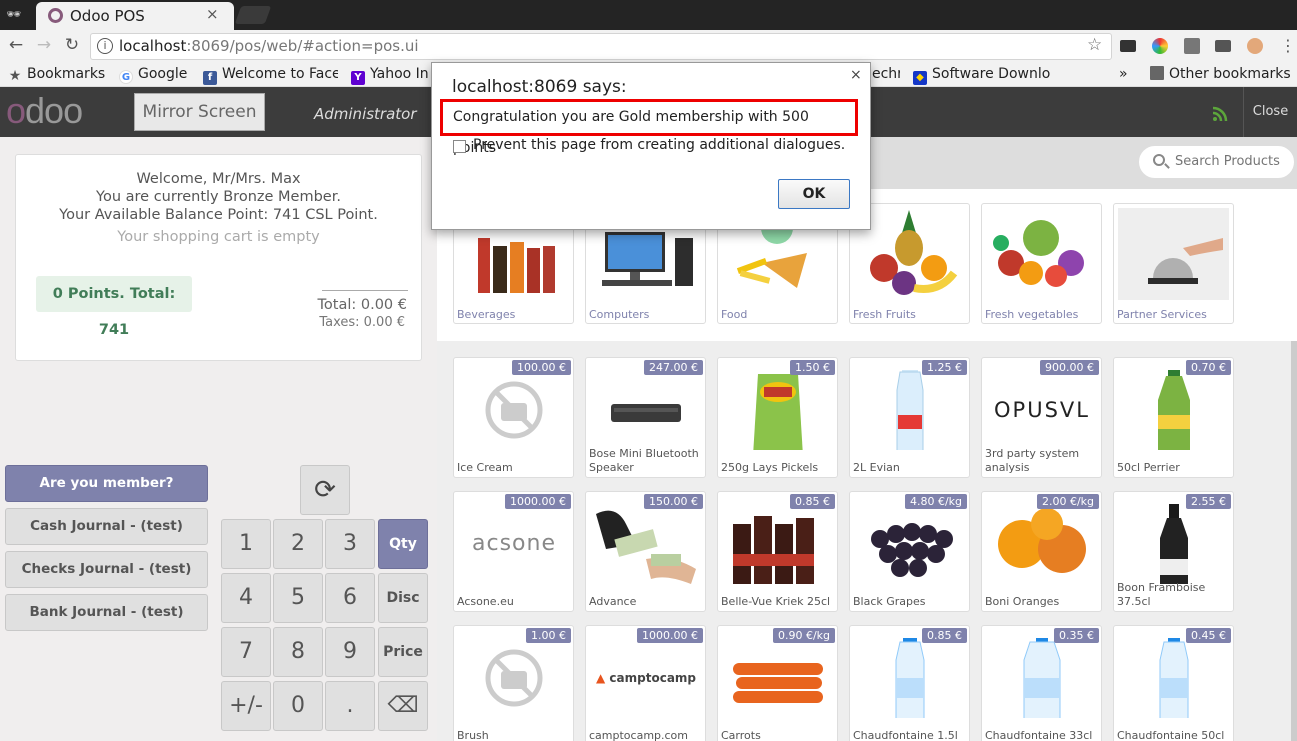 The width and height of the screenshot is (1297, 741). Describe the element at coordinates (459, 146) in the screenshot. I see `prevent-dialogs-checkbox` at that location.